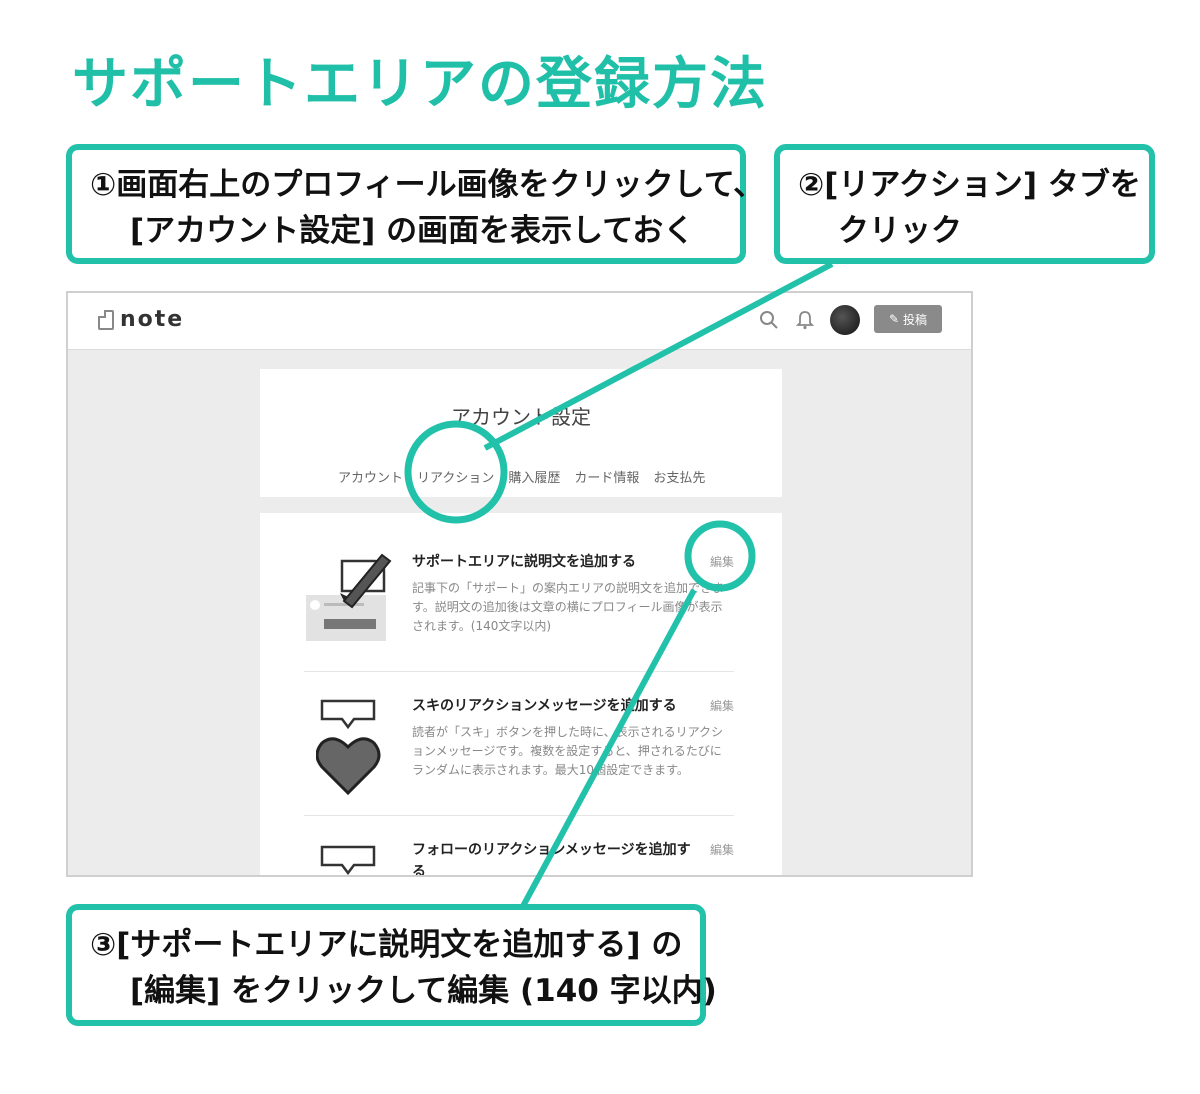 The height and width of the screenshot is (1094, 1200). I want to click on callout-step-1-line-2: [アカウント設定] の画面を表示しておく, so click(412, 231).